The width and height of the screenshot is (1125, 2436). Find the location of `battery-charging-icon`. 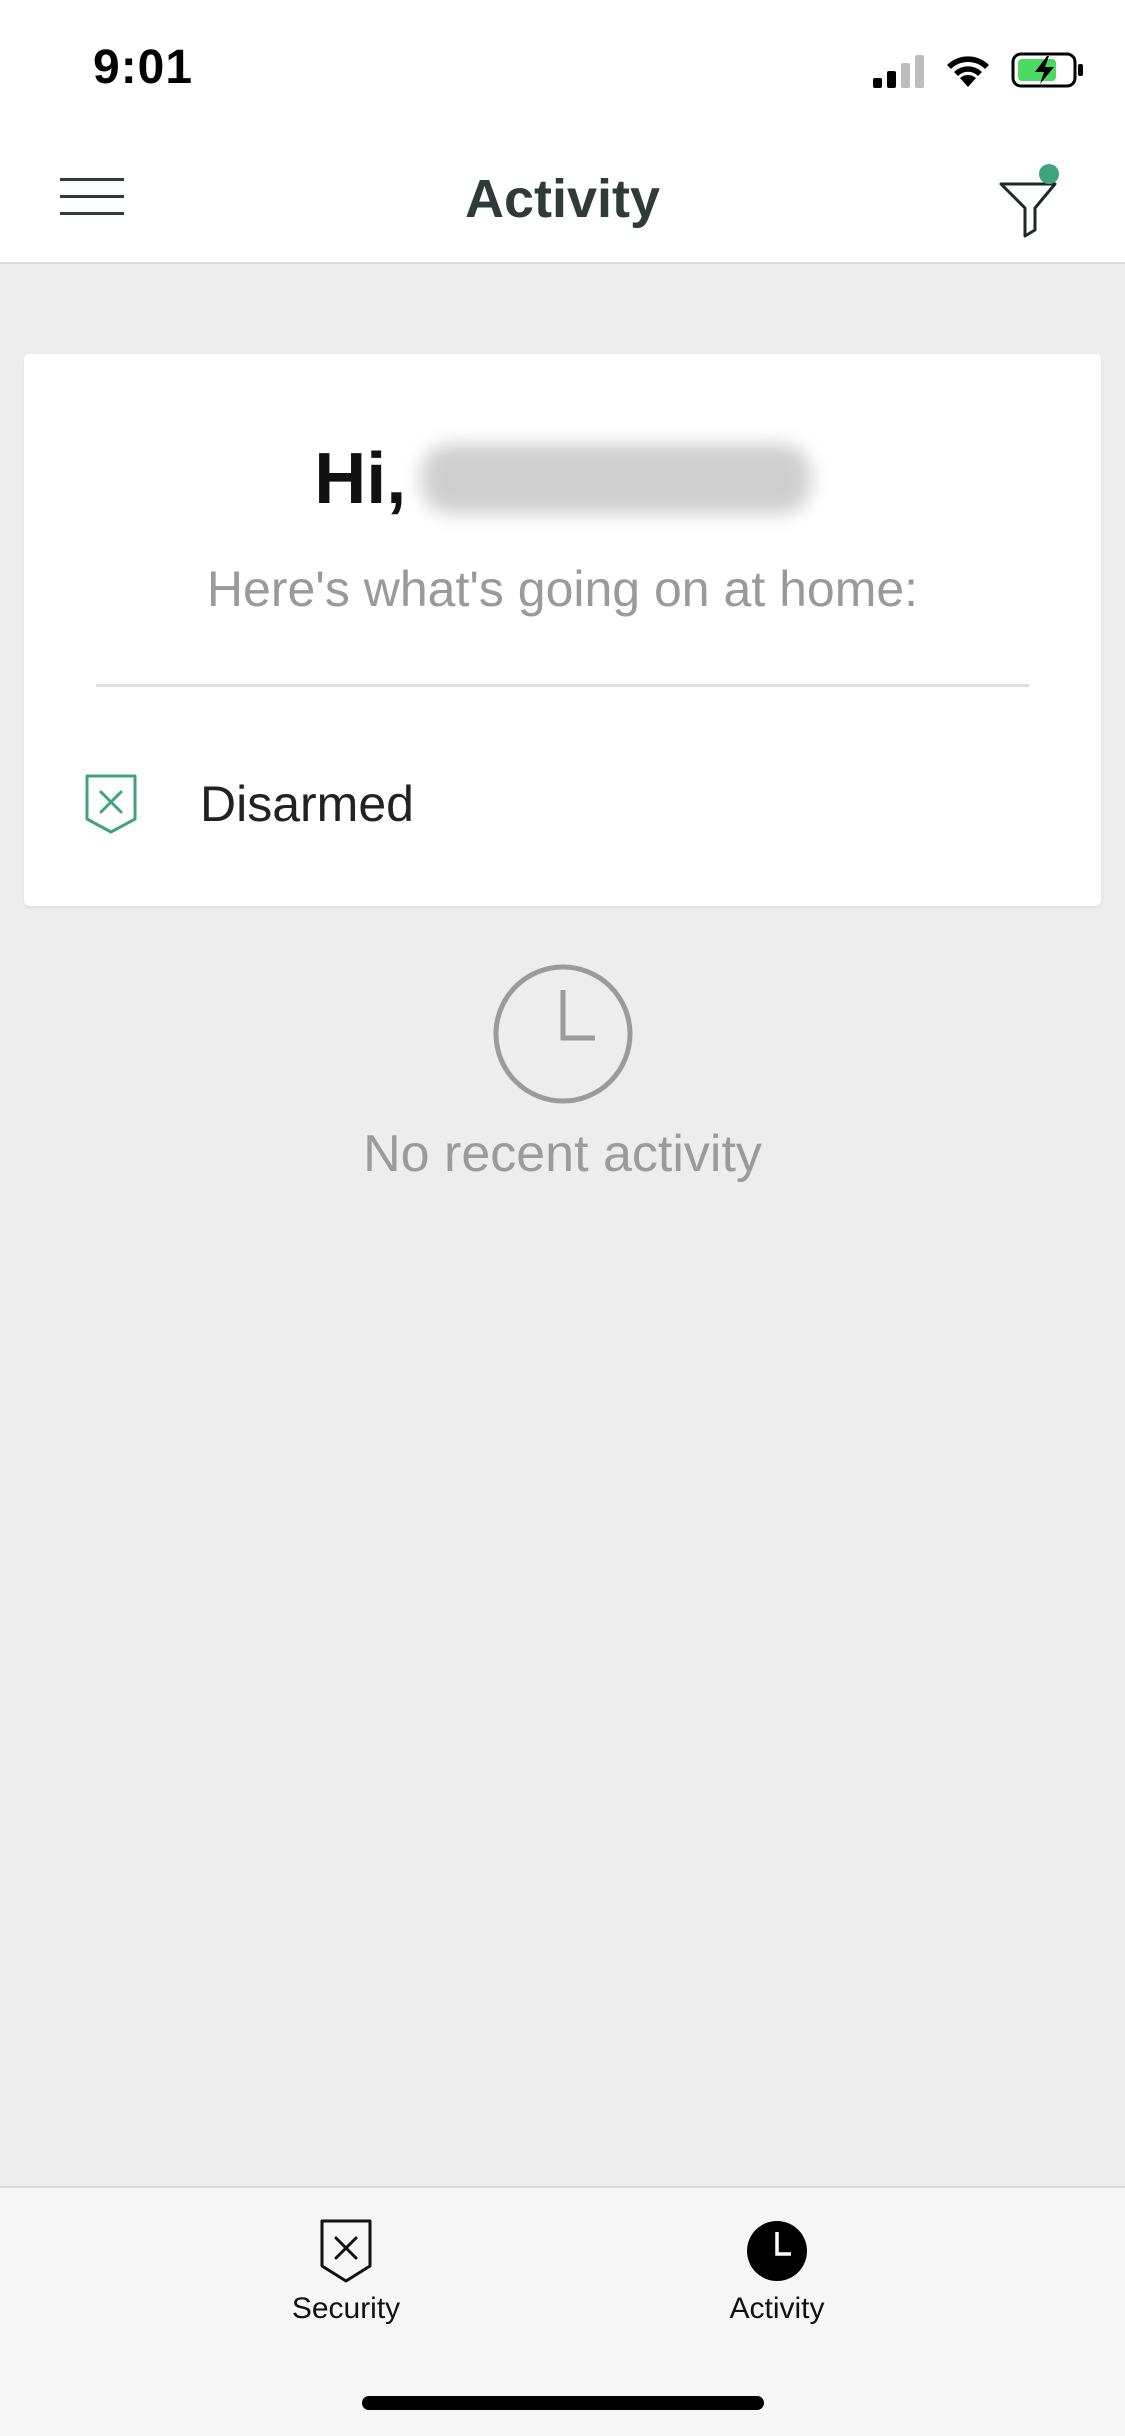

battery-charging-icon is located at coordinates (1047, 70).